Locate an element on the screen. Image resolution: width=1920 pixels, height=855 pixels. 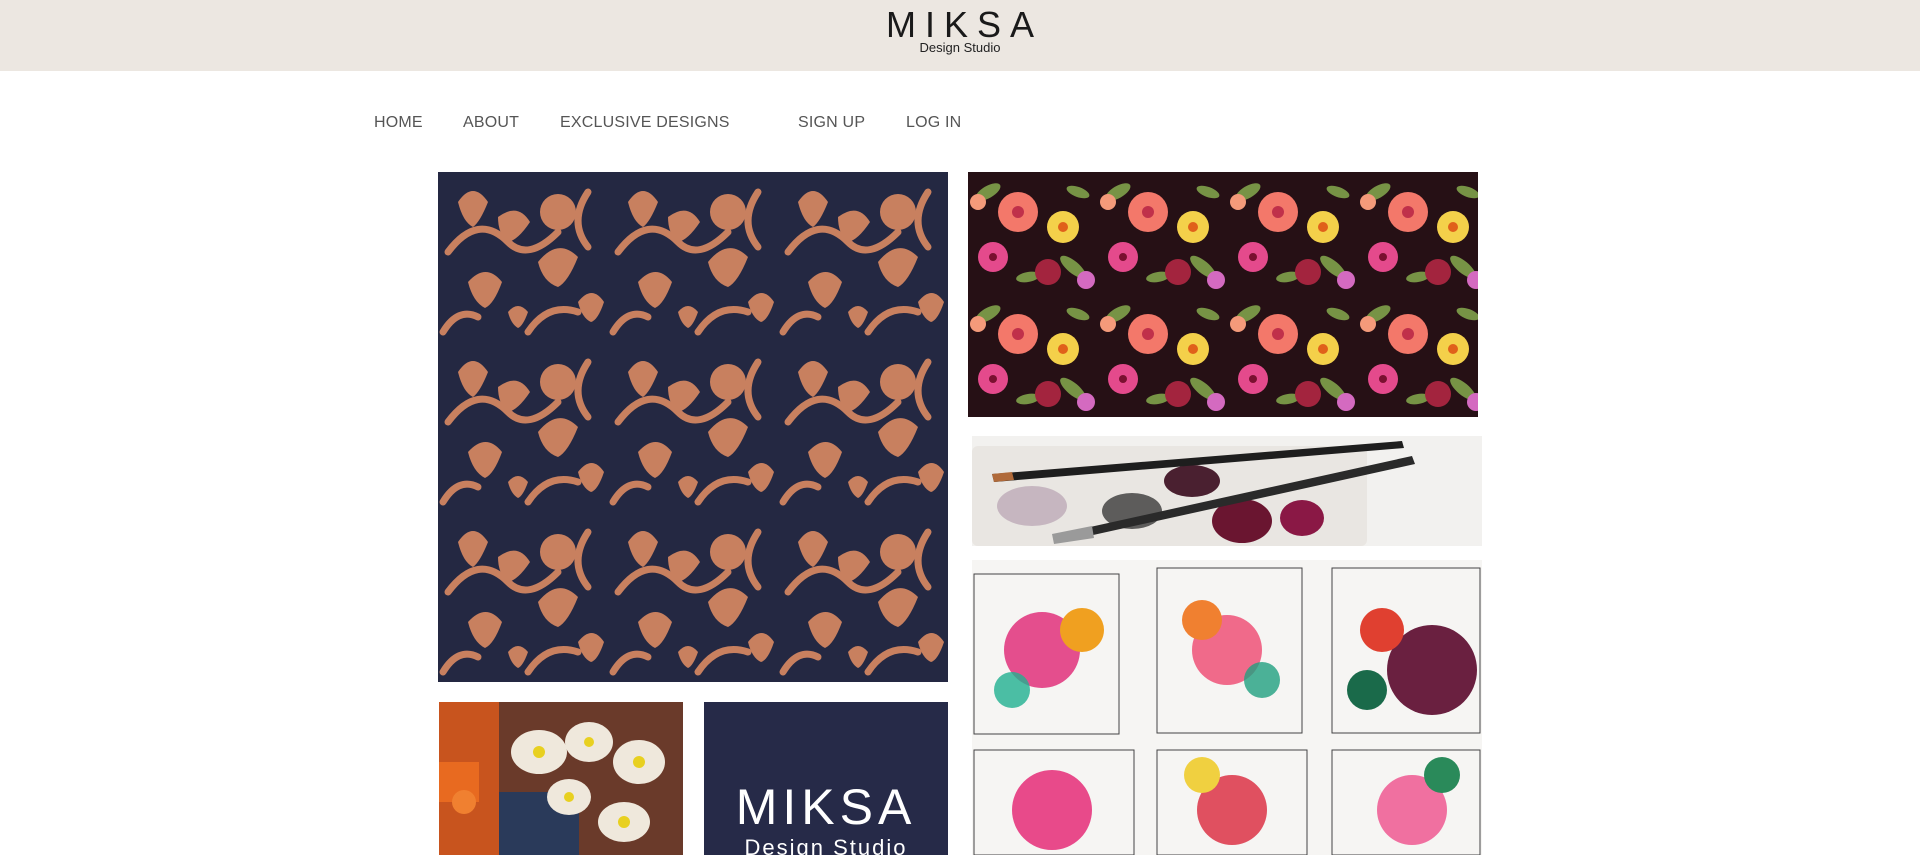
nav-exclusive-designs: EXCLUSIVE DESIGNS is located at coordinates (645, 123).